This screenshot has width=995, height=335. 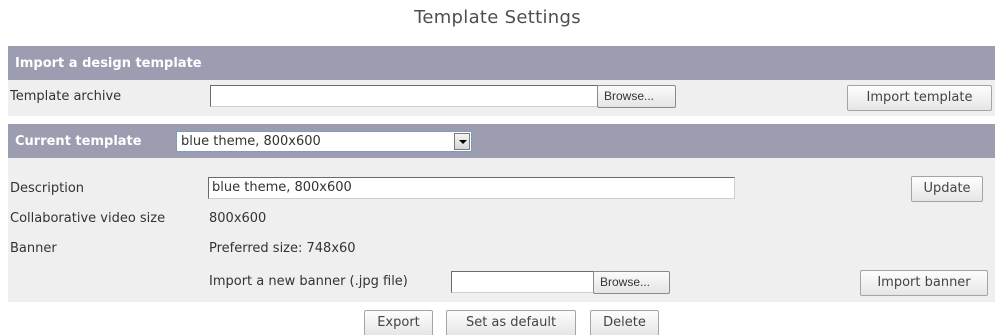 I want to click on template-select: blue theme, 800x600, so click(x=324, y=141).